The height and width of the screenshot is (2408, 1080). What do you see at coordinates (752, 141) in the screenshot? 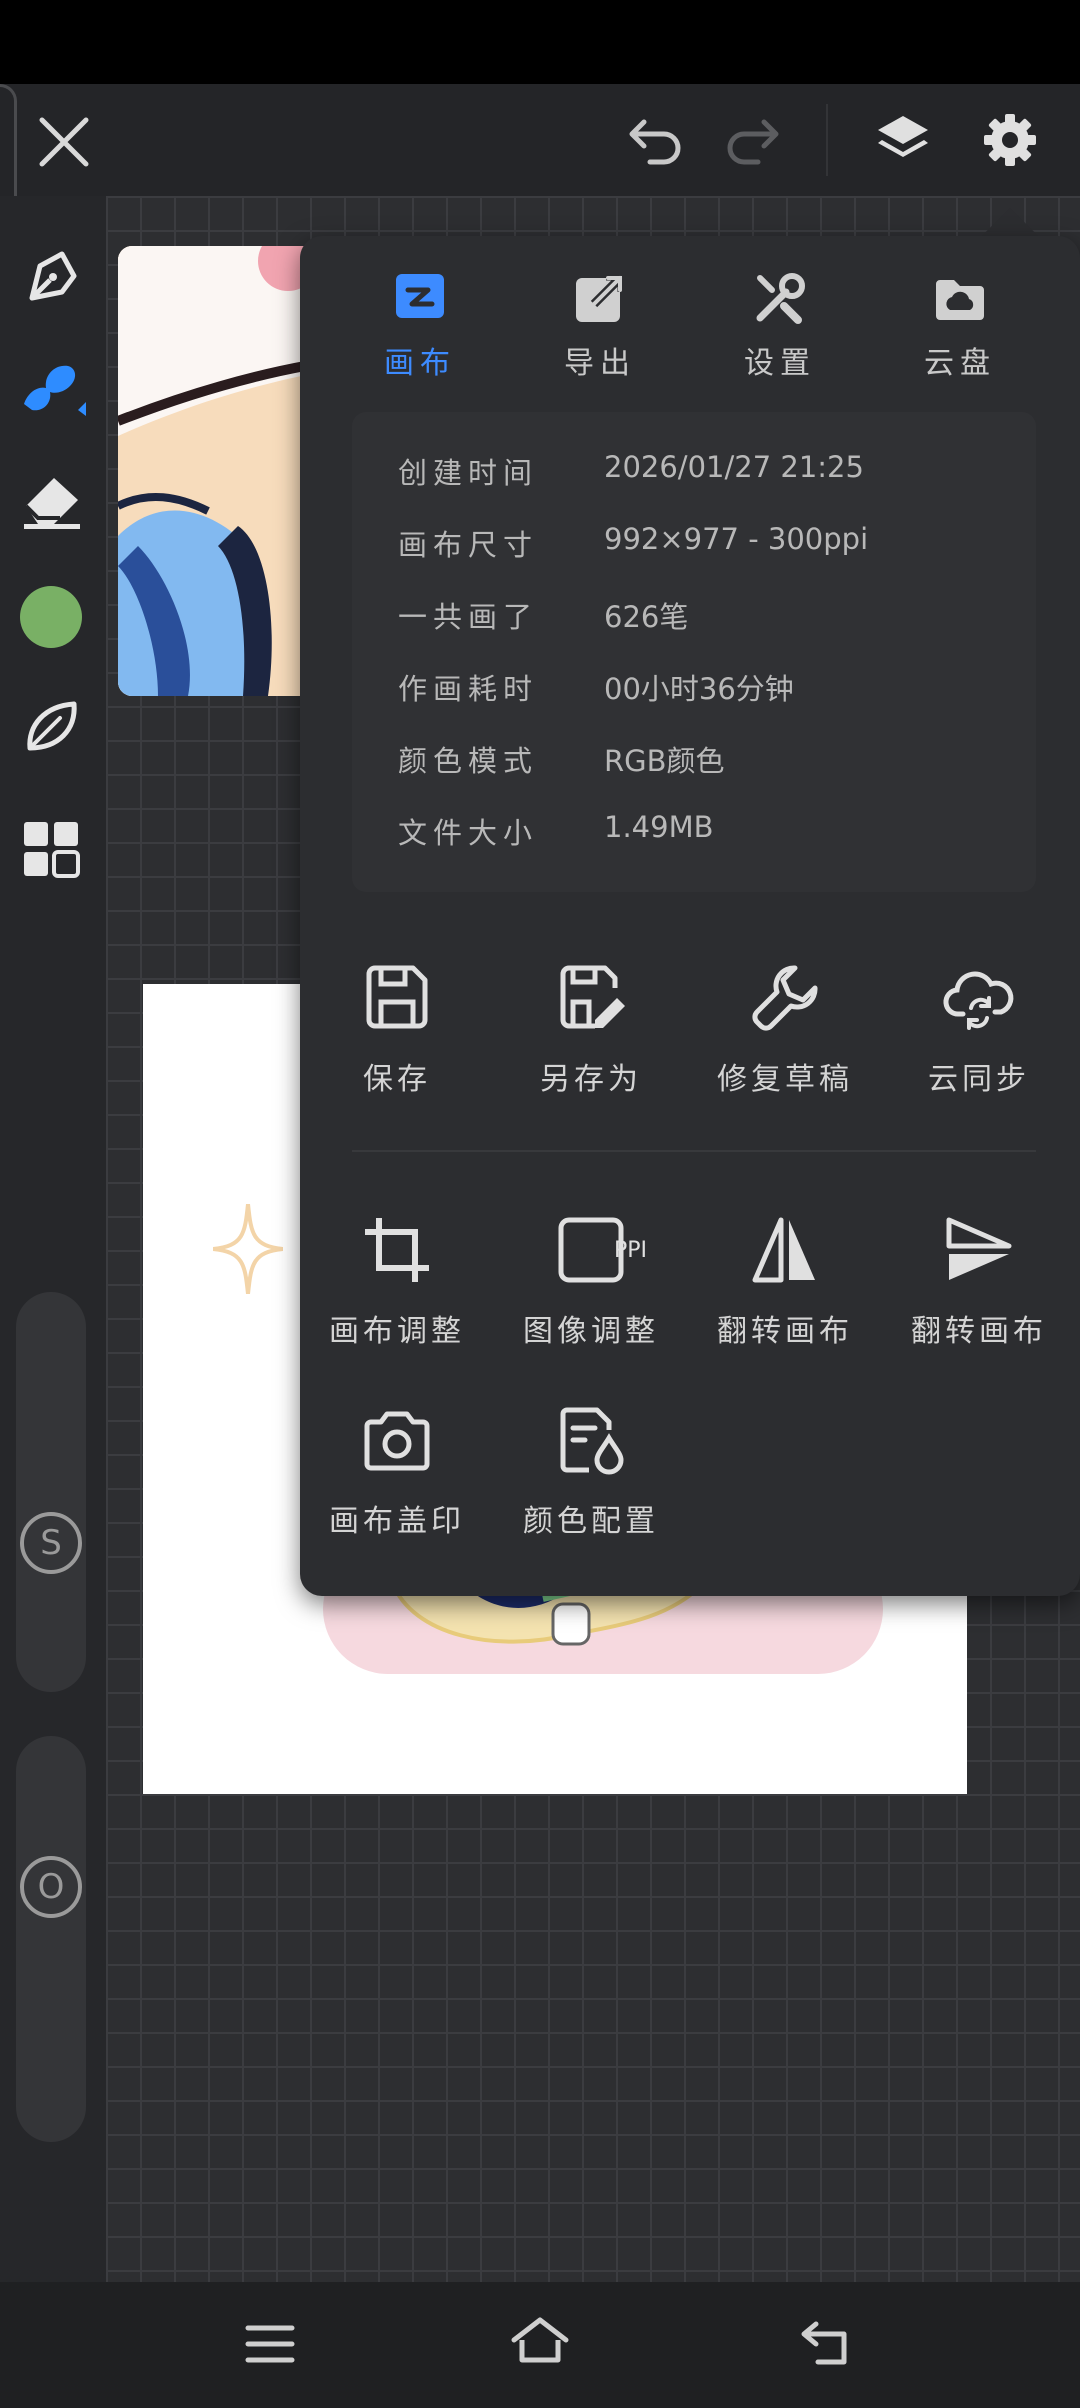
I see `redo-icon` at bounding box center [752, 141].